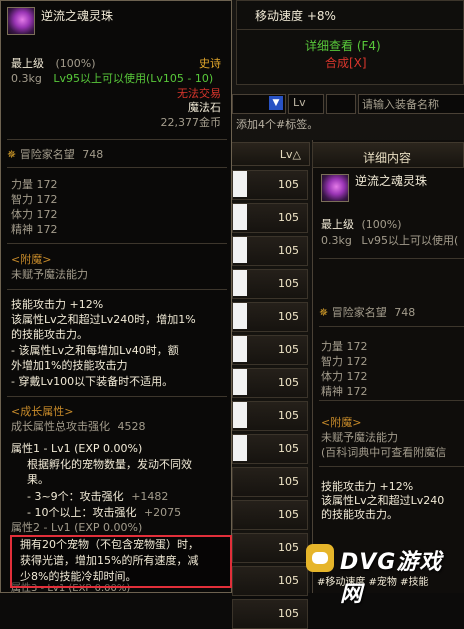 This screenshot has width=464, height=629. What do you see at coordinates (387, 158) in the screenshot?
I see `detail-header-label: 详细内容` at bounding box center [387, 158].